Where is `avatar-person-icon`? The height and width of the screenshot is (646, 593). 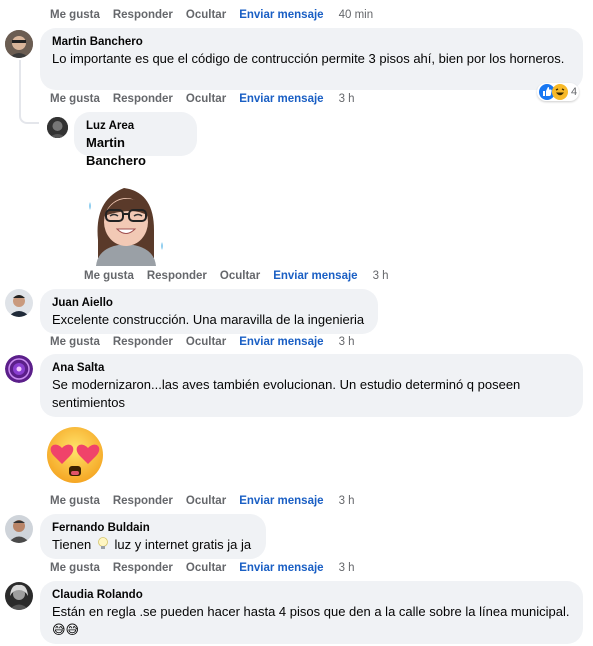
avatar-person-icon is located at coordinates (57, 127).